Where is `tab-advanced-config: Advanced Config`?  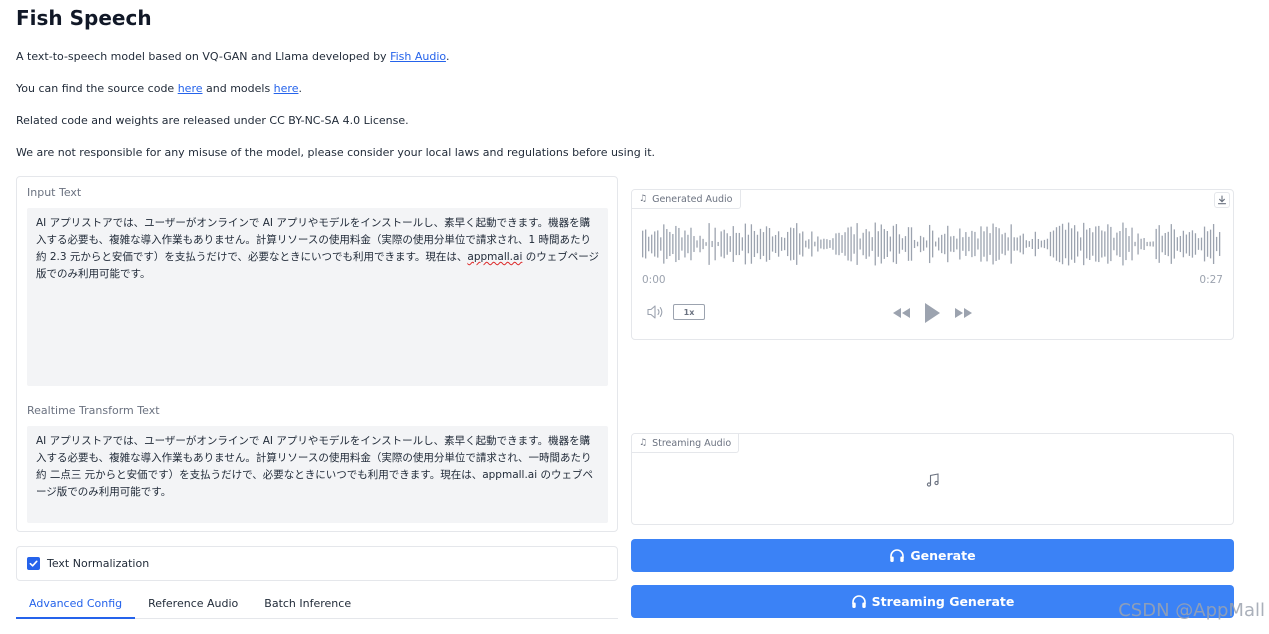
tab-advanced-config: Advanced Config is located at coordinates (76, 605).